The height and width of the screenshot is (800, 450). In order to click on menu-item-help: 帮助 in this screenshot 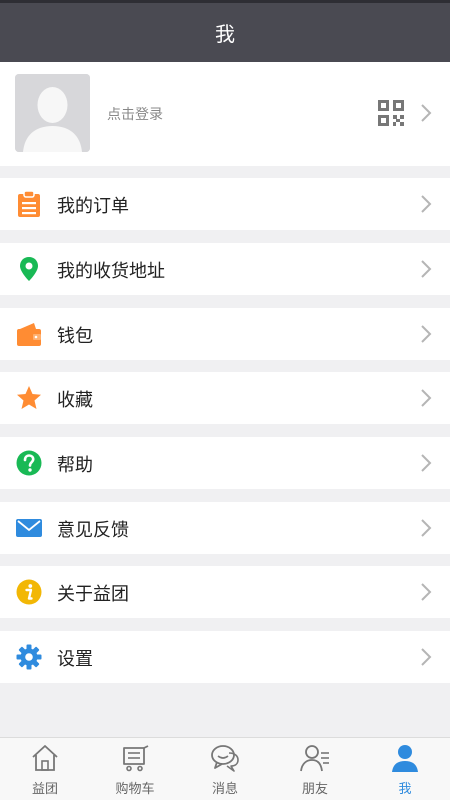, I will do `click(225, 463)`.